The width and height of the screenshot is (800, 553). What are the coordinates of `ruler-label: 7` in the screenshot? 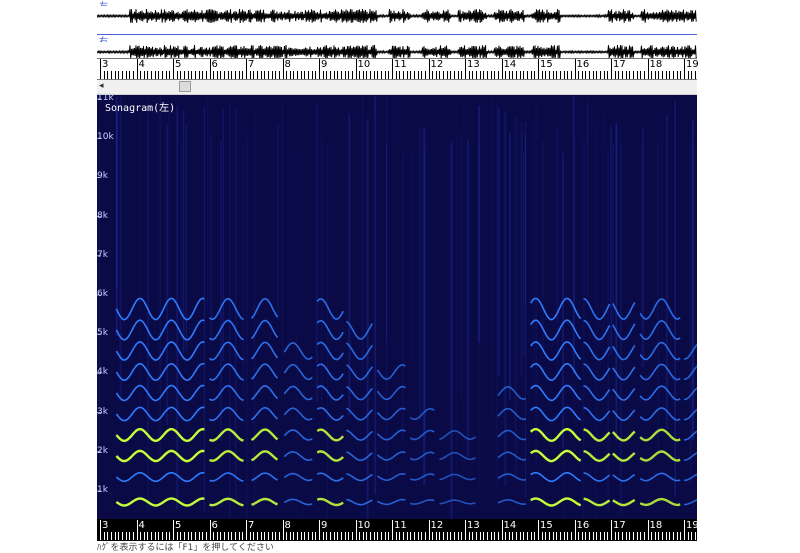 It's located at (251, 525).